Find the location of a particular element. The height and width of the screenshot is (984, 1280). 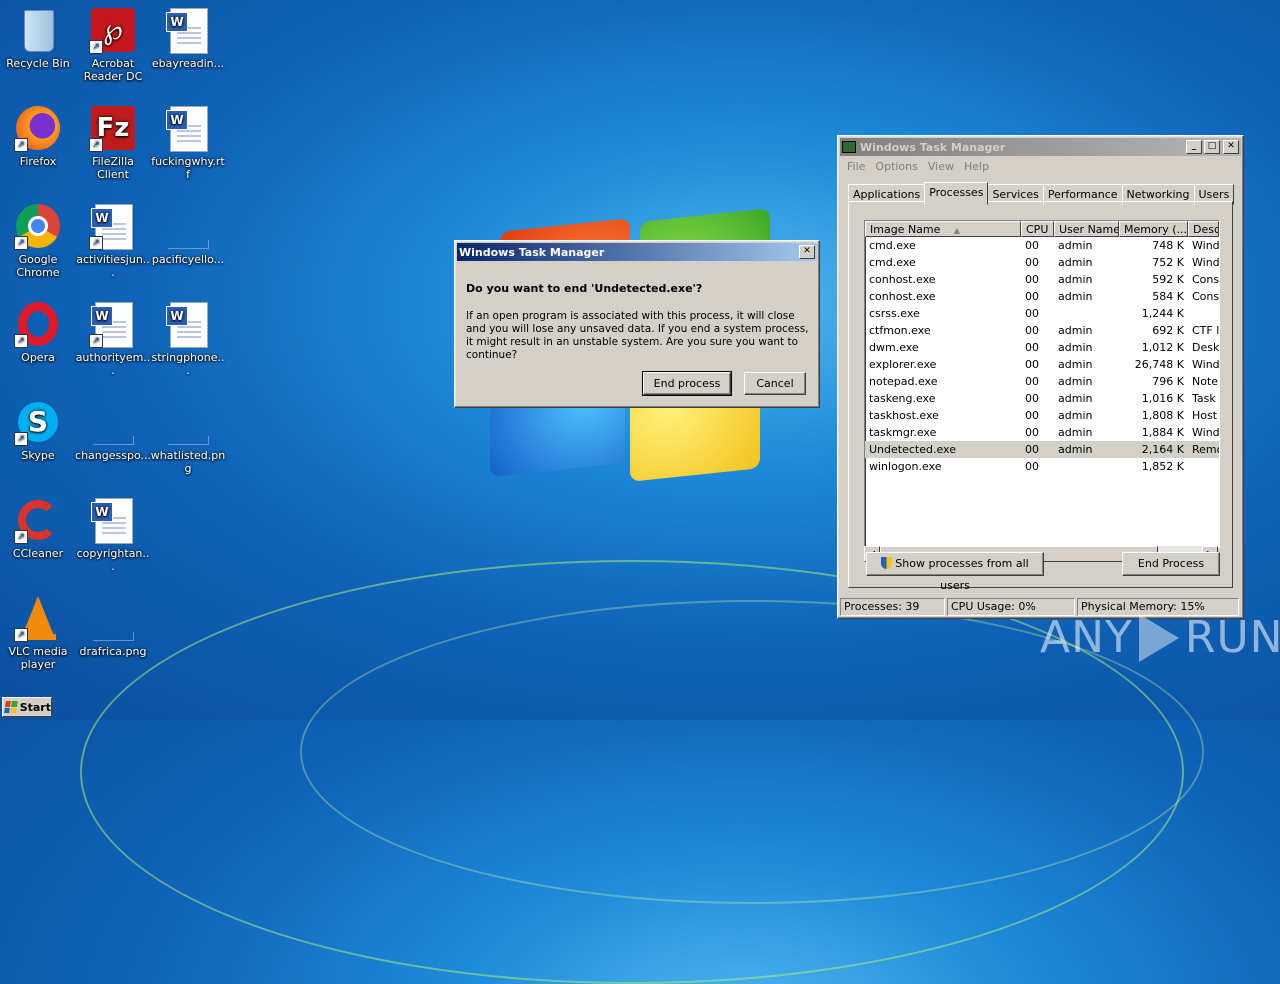

column-description: Desc is located at coordinates (1203, 229).